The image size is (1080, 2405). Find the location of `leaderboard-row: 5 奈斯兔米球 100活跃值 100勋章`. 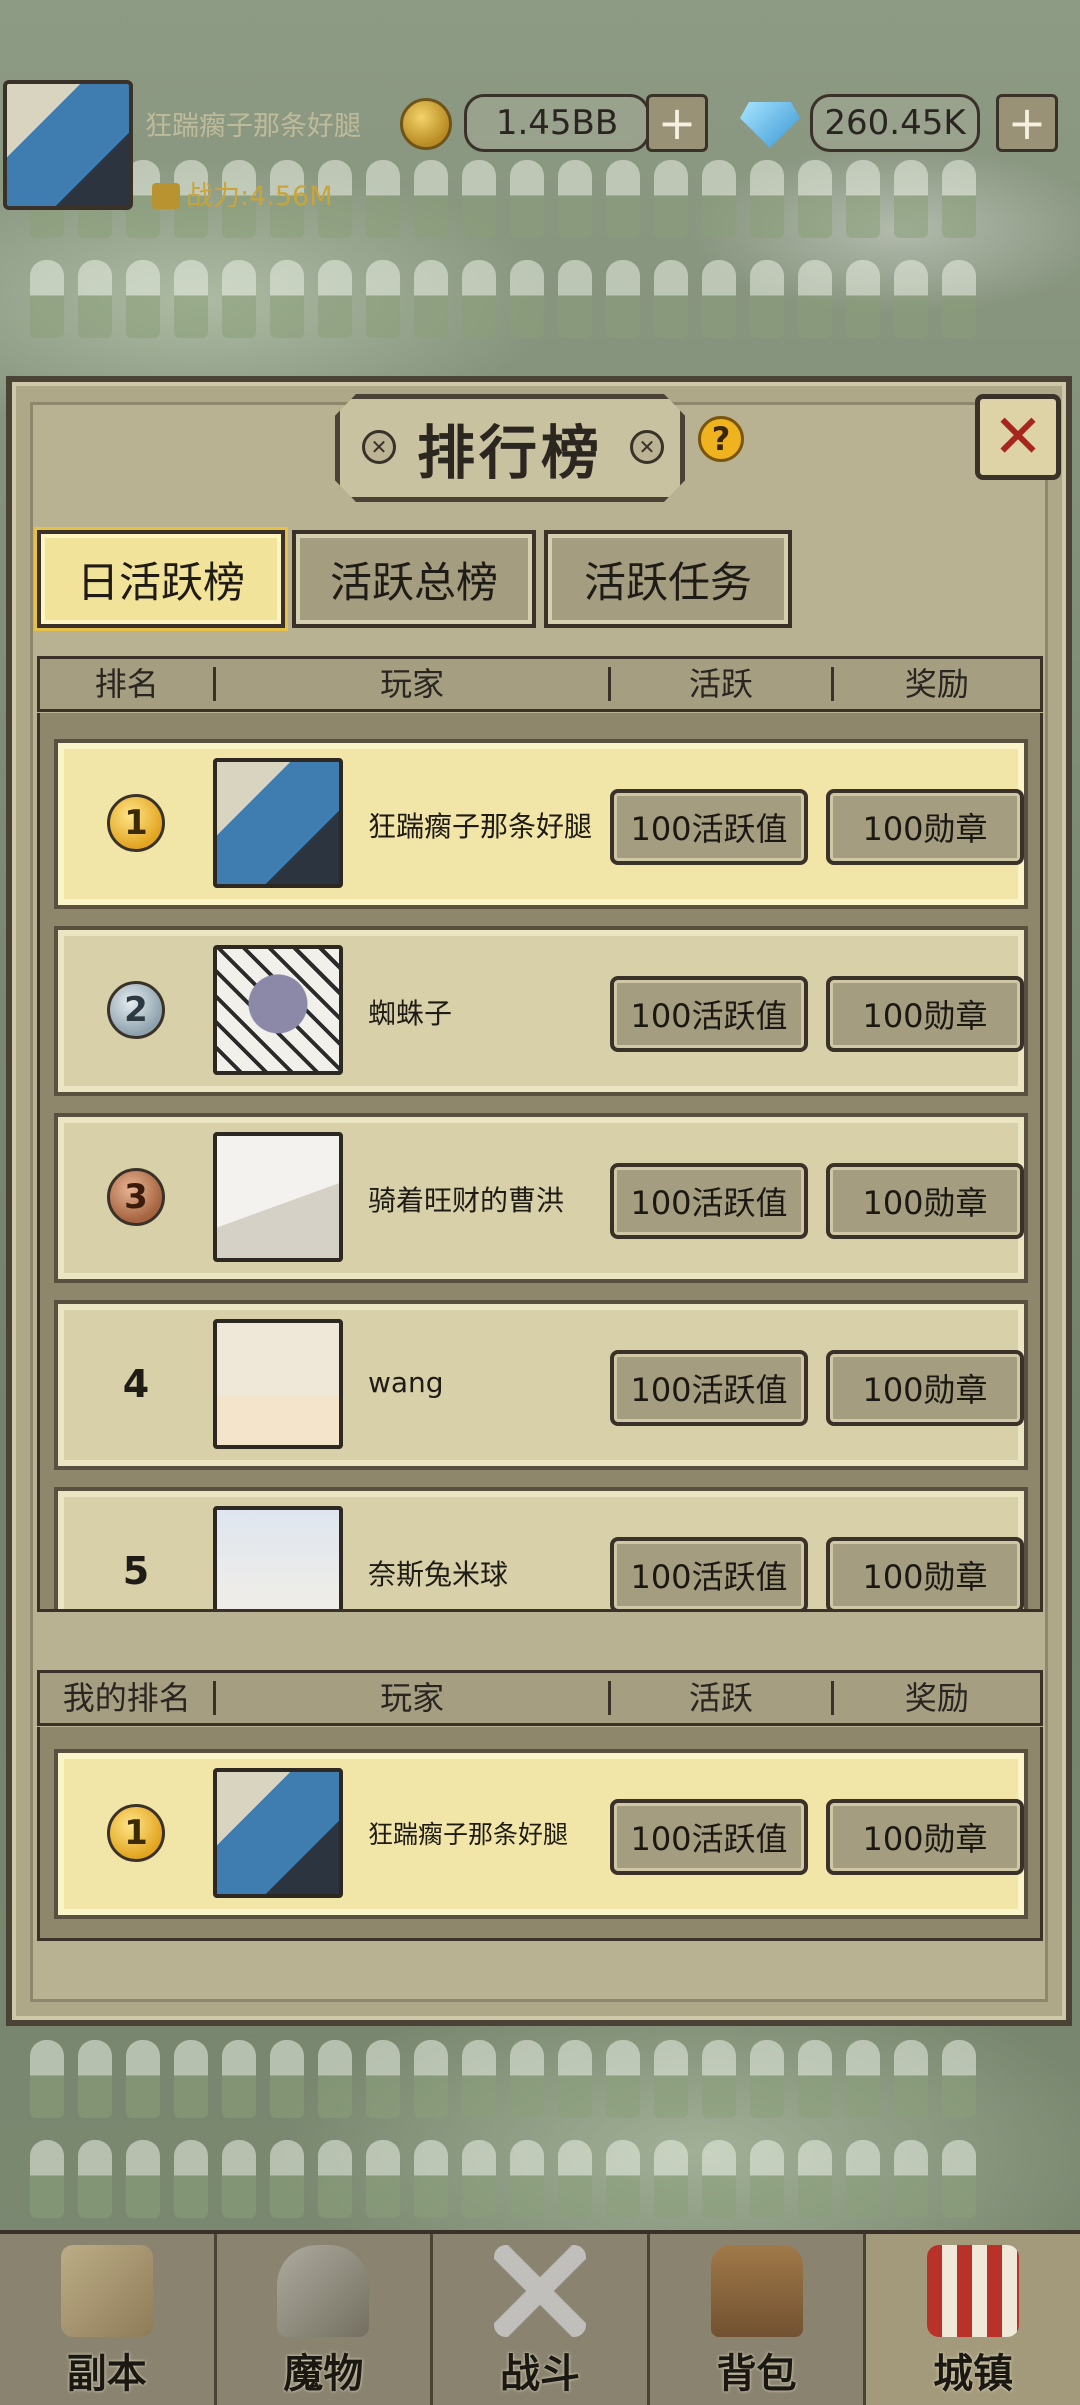

leaderboard-row: 5 奈斯兔米球 100活跃值 100勋章 is located at coordinates (541, 1548).